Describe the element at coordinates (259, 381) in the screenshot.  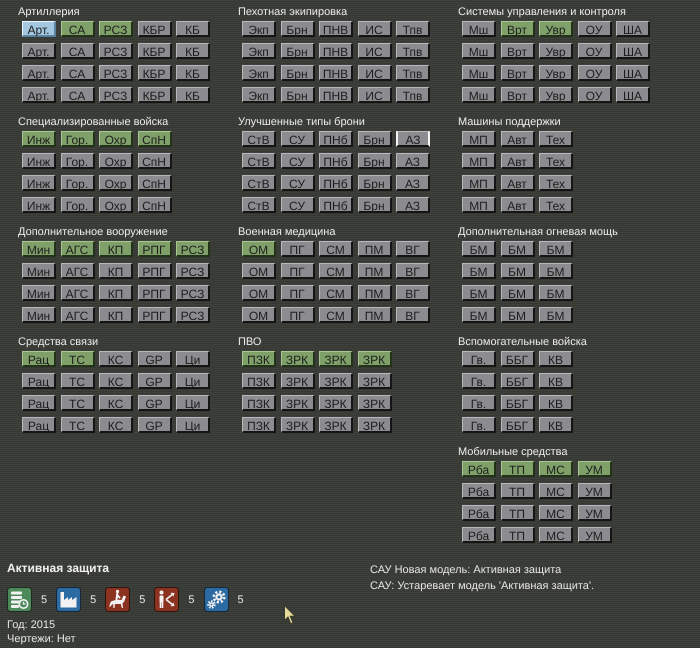
I see `tech-button: ПЗК` at that location.